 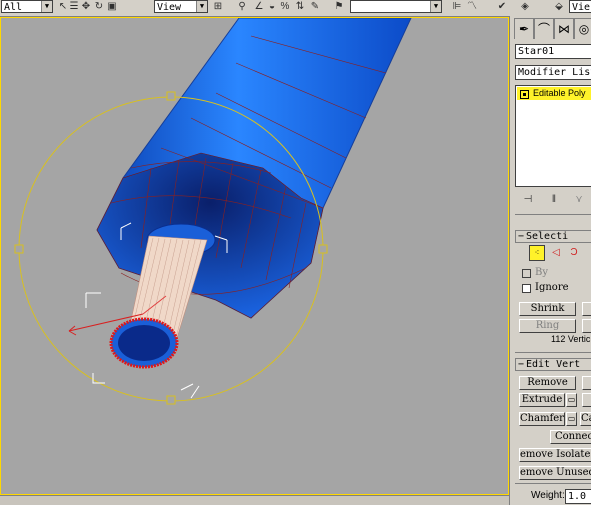 I want to click on break-button, so click(x=586, y=383).